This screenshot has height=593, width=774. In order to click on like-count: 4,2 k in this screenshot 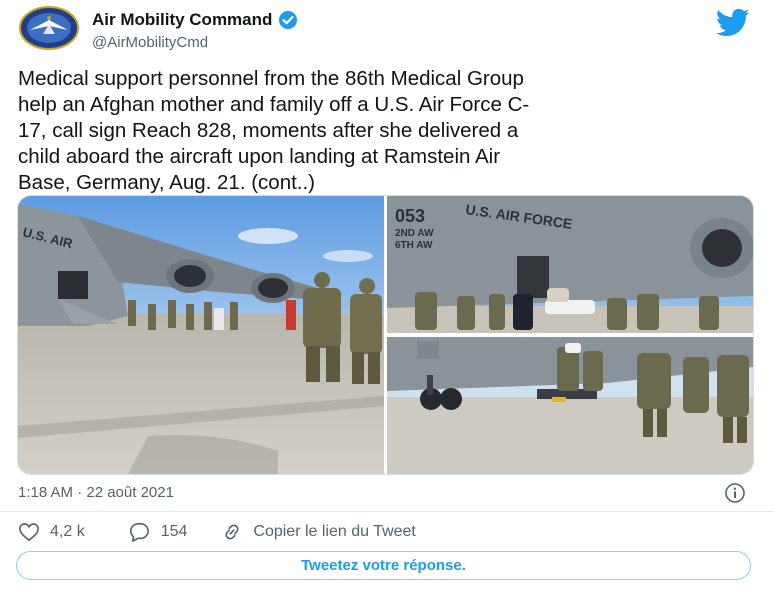, I will do `click(67, 531)`.